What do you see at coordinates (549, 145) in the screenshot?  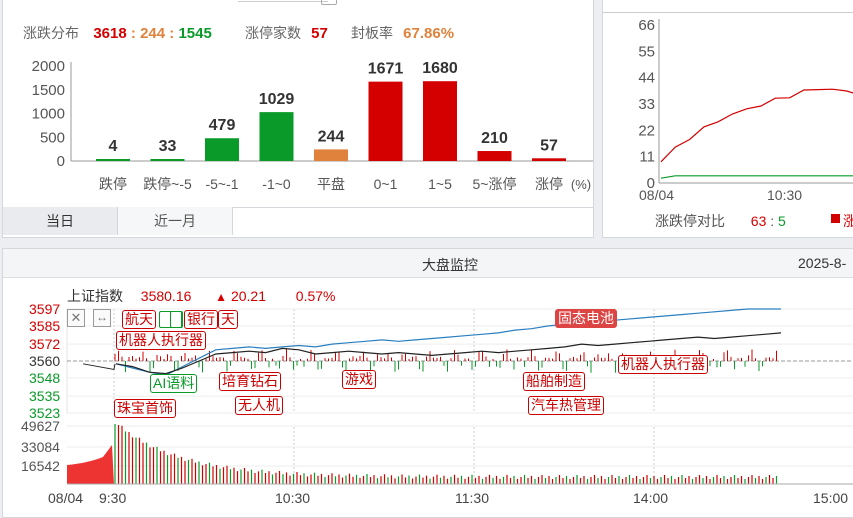 I see `bar-value-label: 57` at bounding box center [549, 145].